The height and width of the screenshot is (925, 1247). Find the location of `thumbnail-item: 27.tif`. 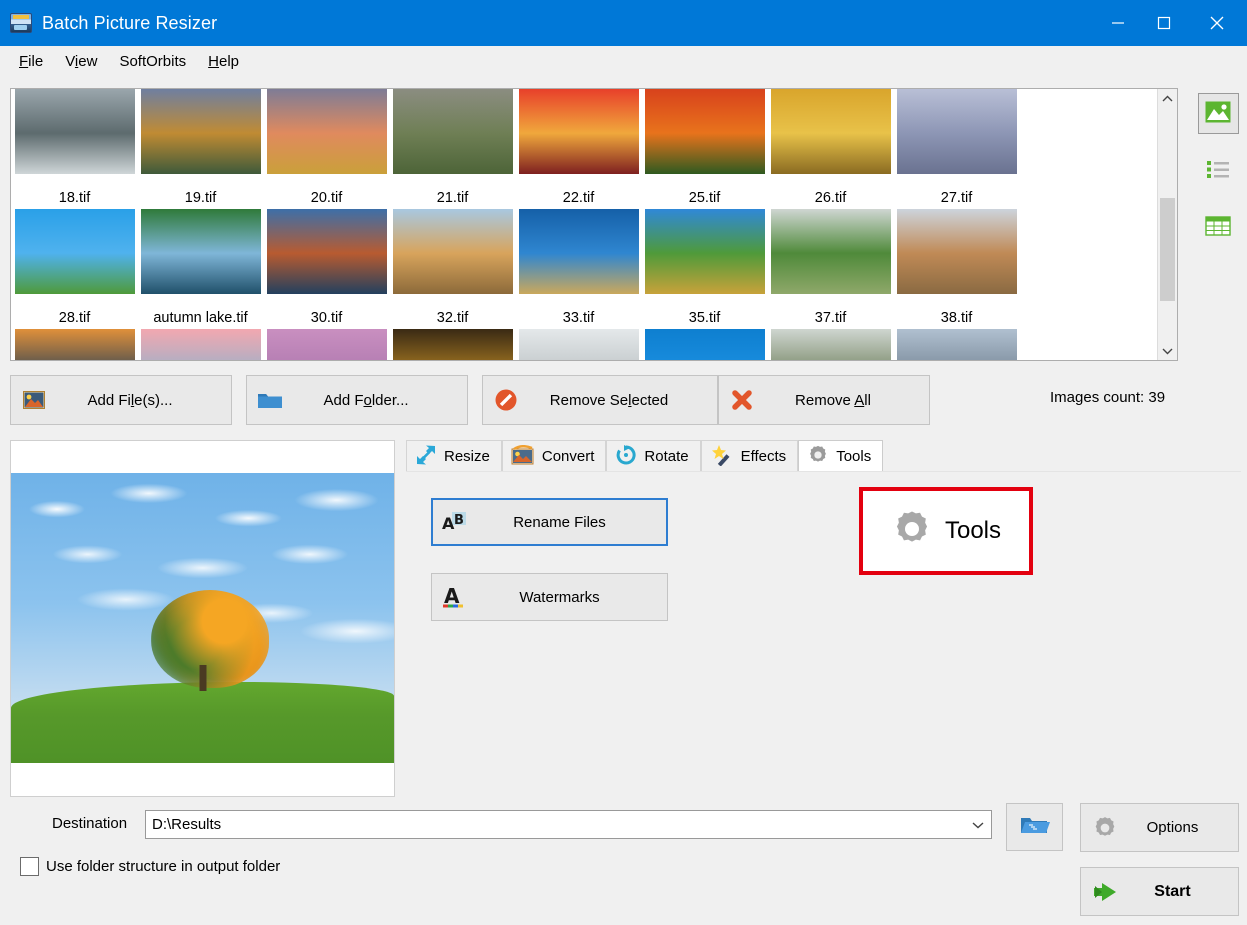

thumbnail-item: 27.tif is located at coordinates (956, 249).